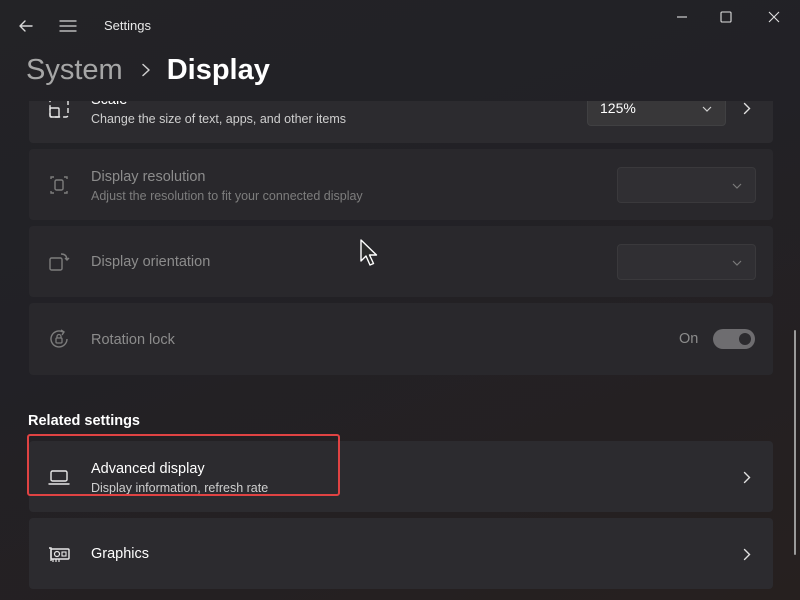  I want to click on hamburger-menu-icon, so click(68, 26).